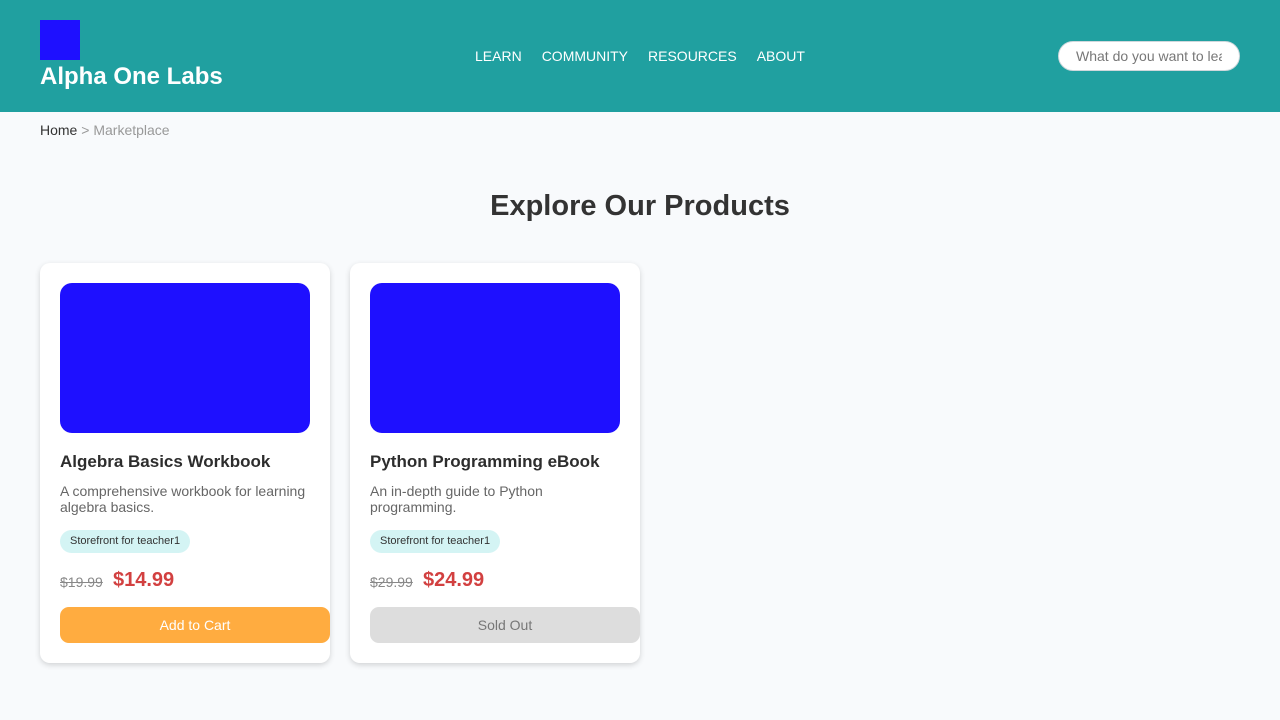 The height and width of the screenshot is (720, 1280). Describe the element at coordinates (1149, 56) in the screenshot. I see `search-input` at that location.